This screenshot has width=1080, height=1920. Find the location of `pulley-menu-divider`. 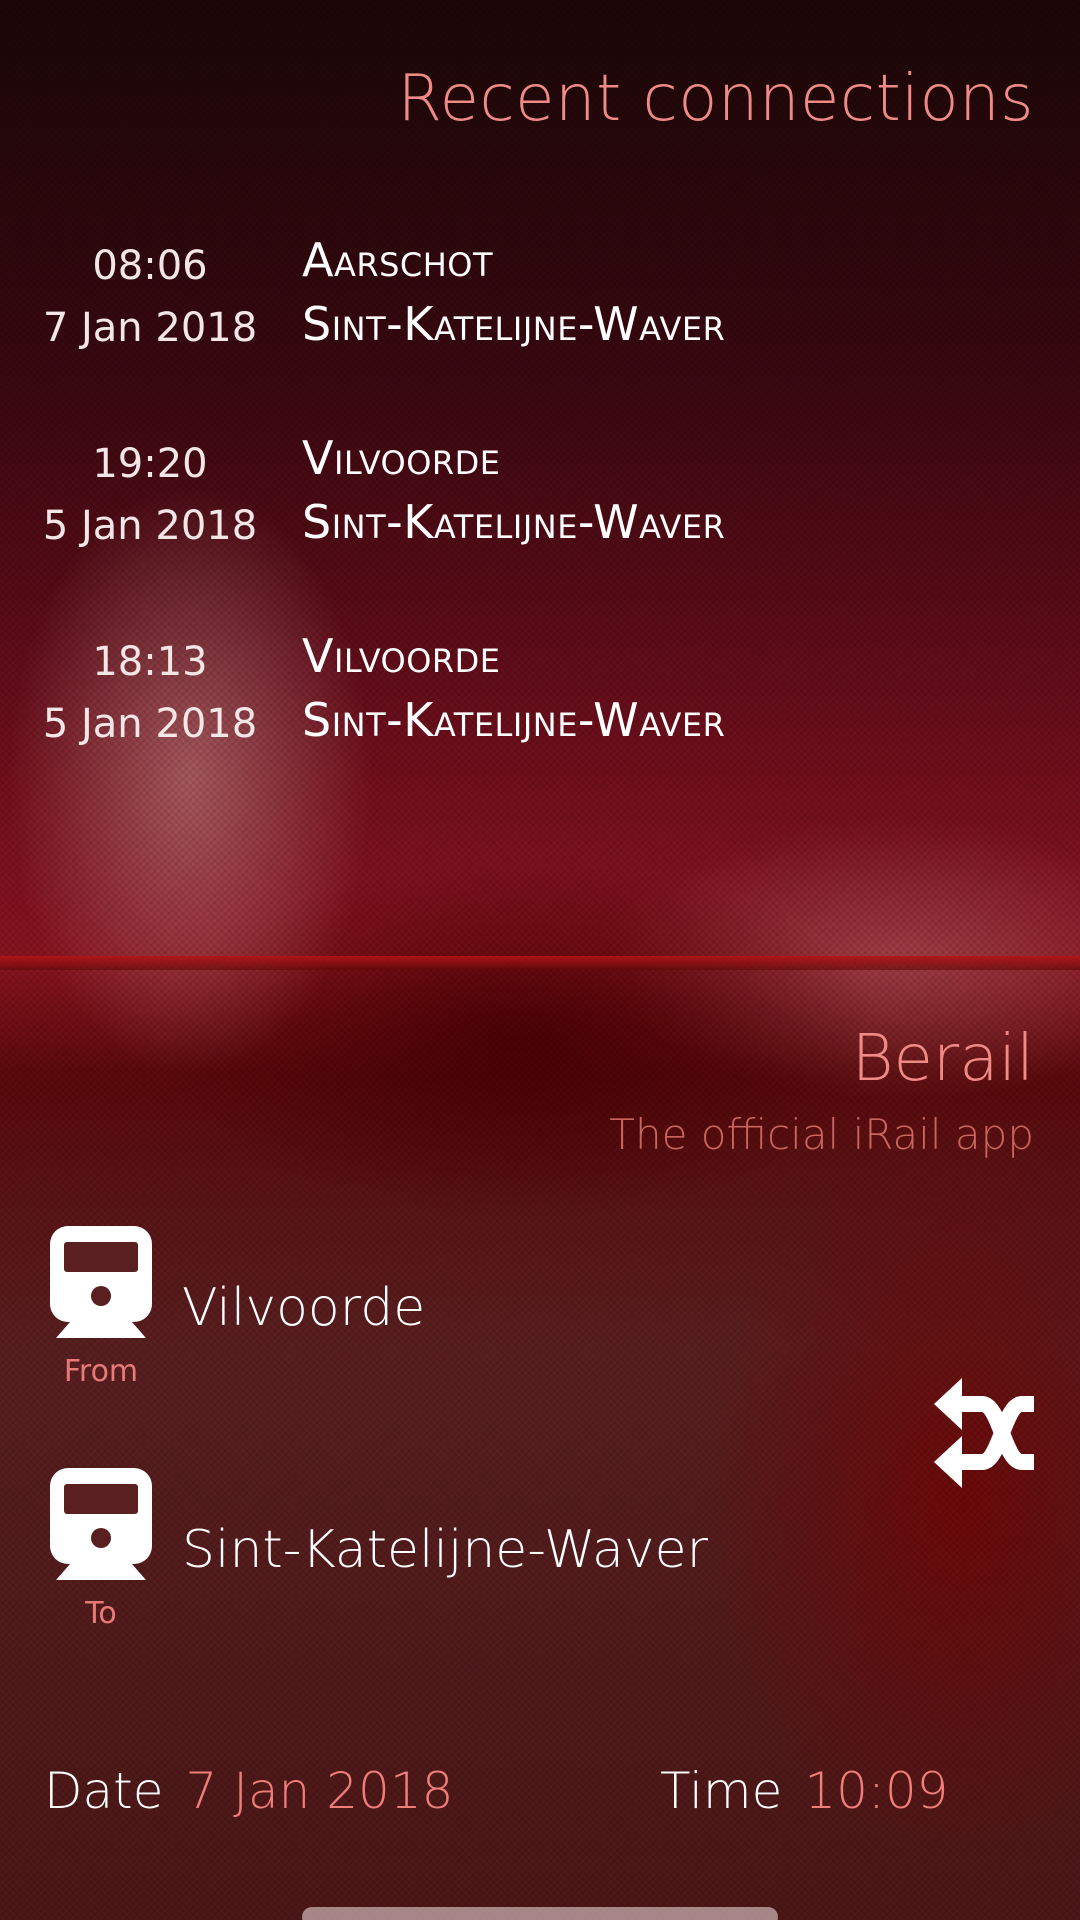

pulley-menu-divider is located at coordinates (540, 963).